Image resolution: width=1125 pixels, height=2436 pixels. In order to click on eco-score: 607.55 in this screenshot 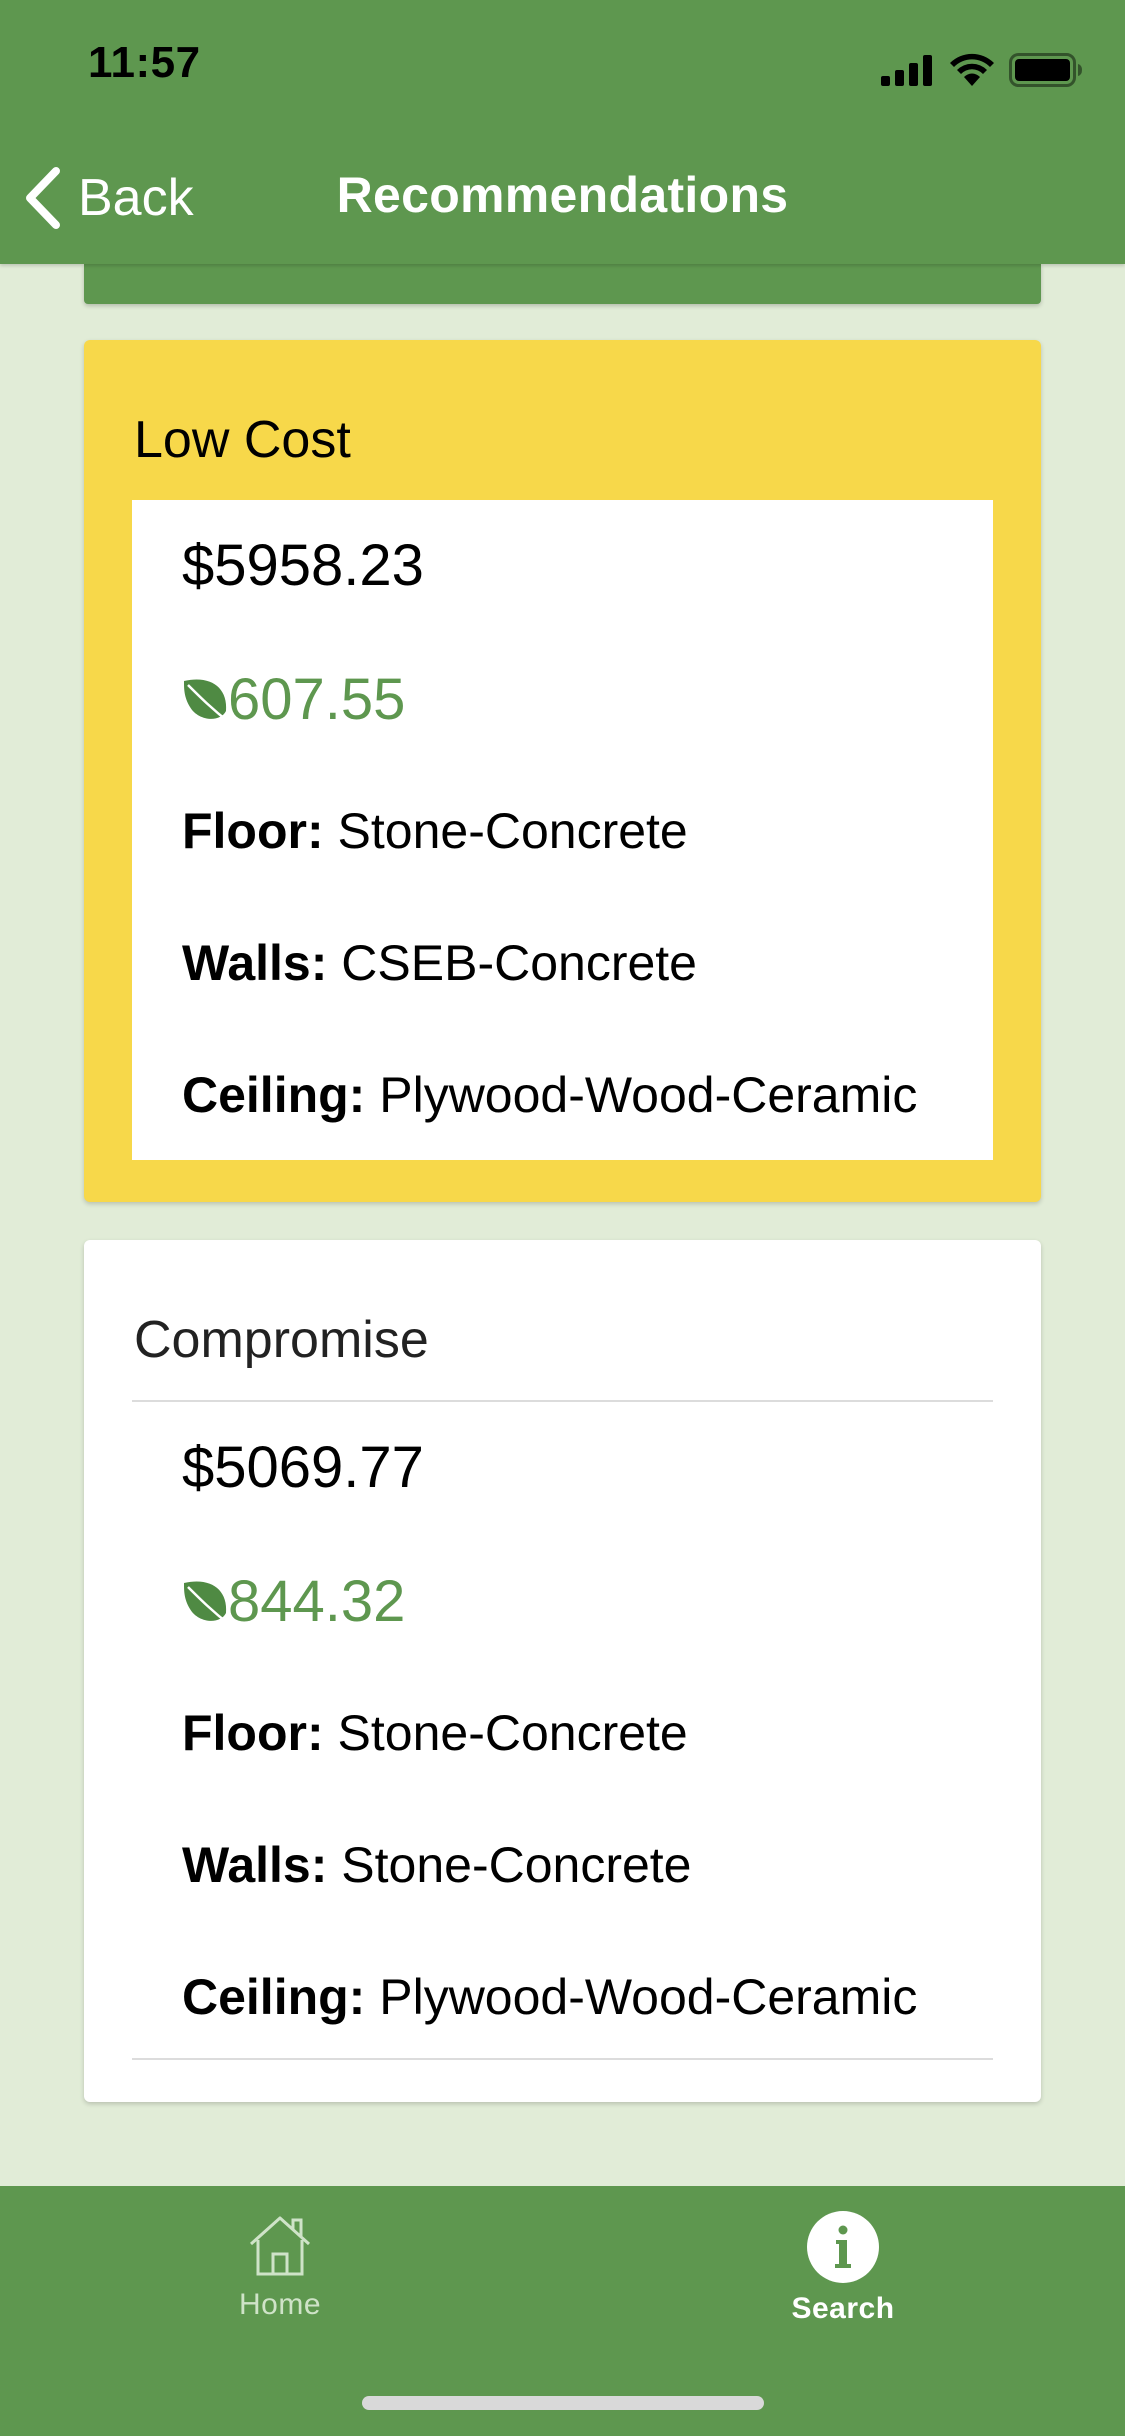, I will do `click(292, 699)`.